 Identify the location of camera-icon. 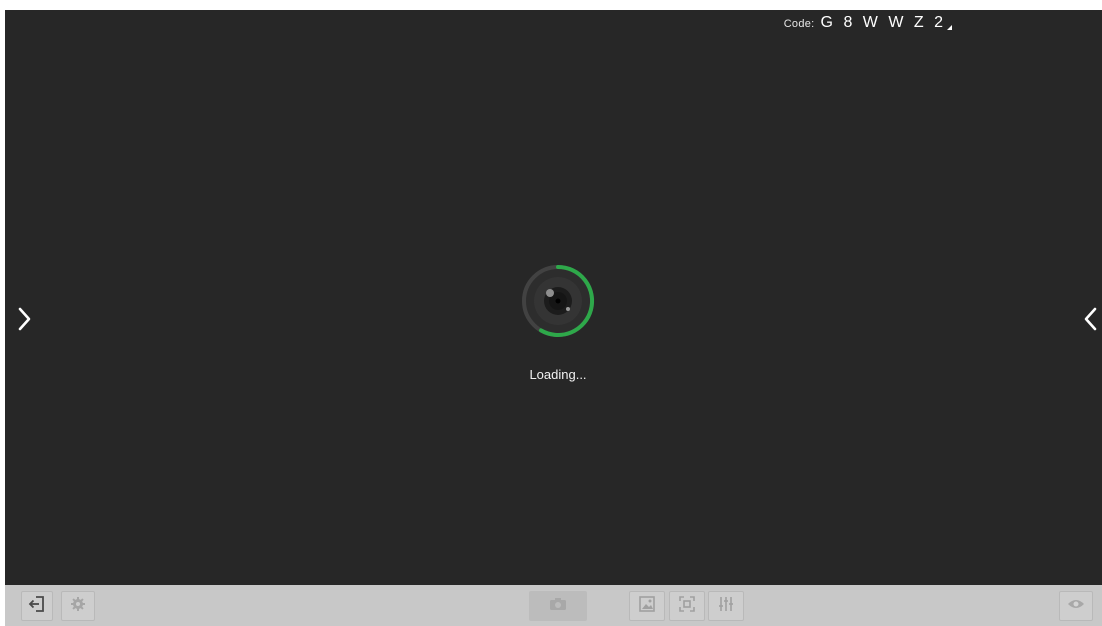
(558, 606).